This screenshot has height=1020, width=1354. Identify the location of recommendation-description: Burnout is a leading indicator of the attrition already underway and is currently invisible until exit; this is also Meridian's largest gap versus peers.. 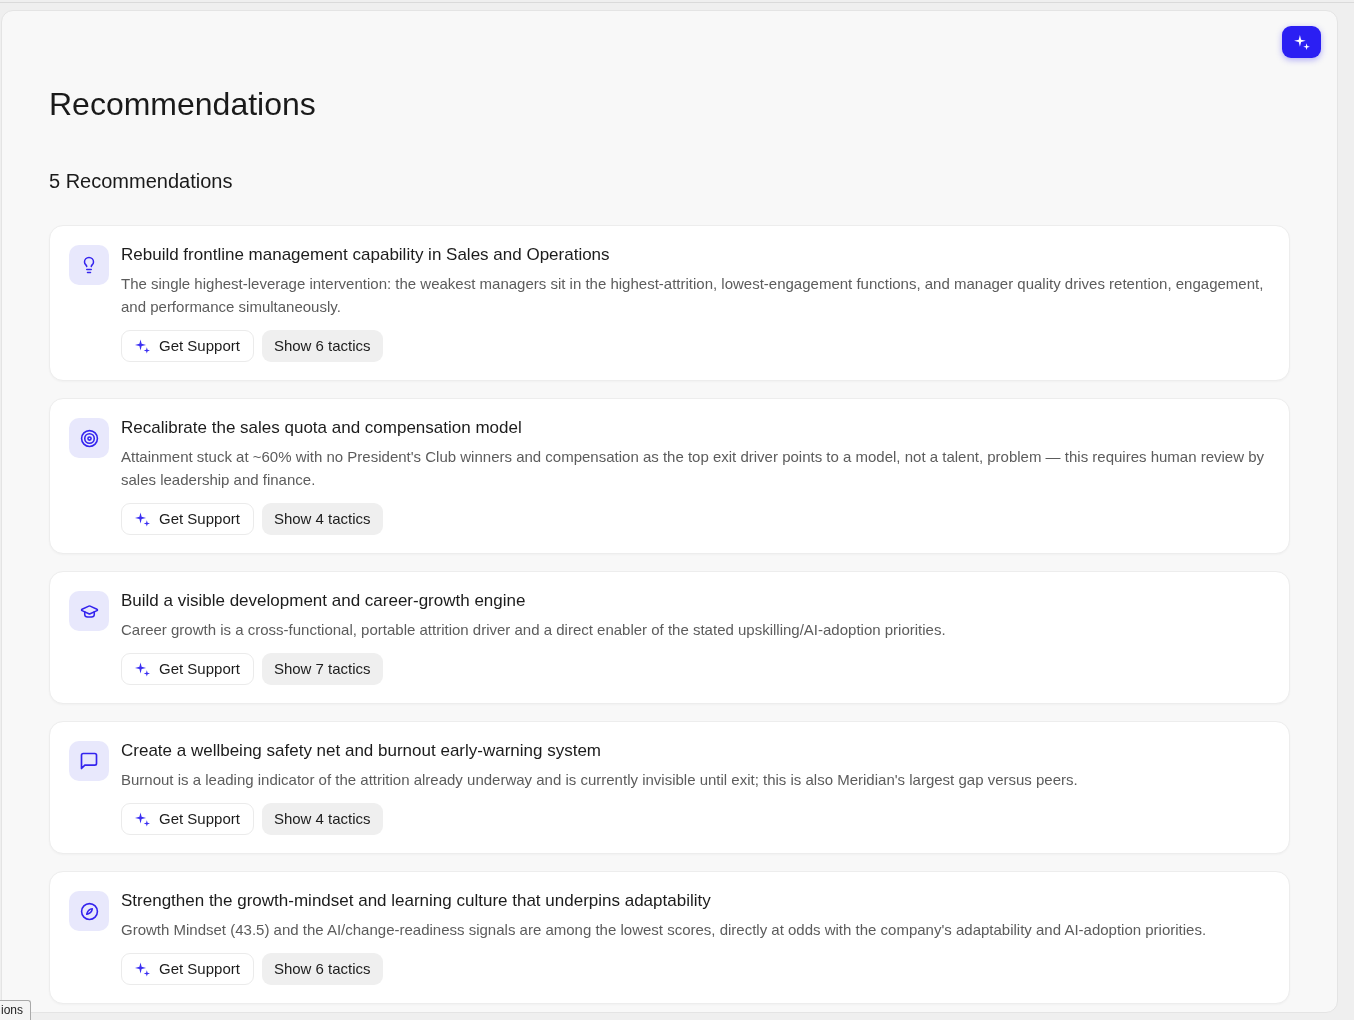
(599, 780).